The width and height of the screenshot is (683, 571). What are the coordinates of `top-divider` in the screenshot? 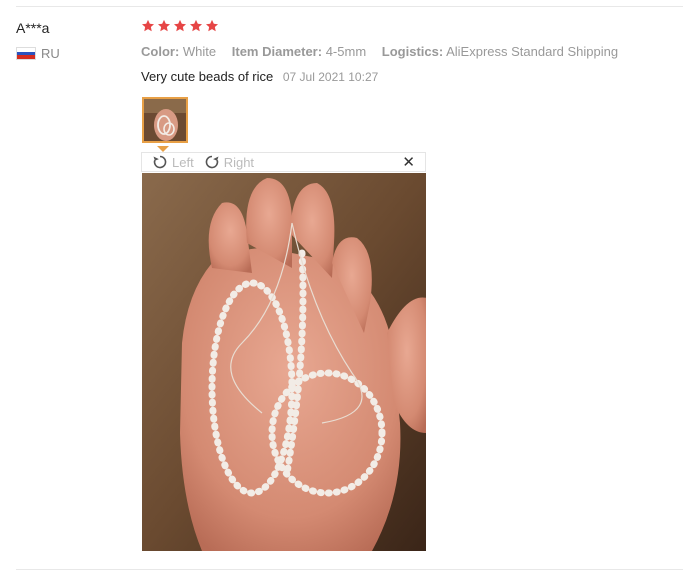 It's located at (349, 6).